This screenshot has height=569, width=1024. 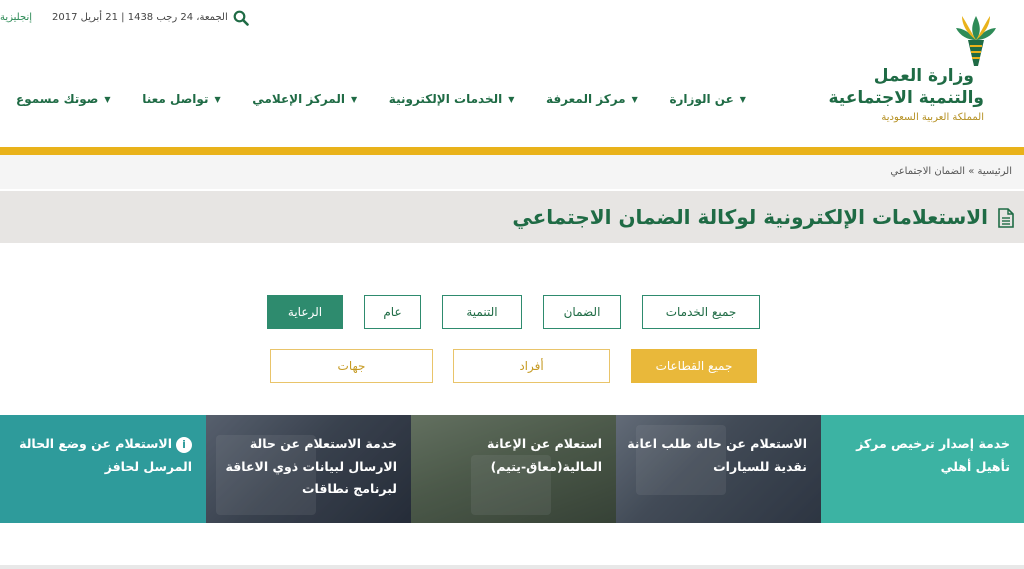 I want to click on filter-social-security-button: الضمان, so click(x=582, y=312).